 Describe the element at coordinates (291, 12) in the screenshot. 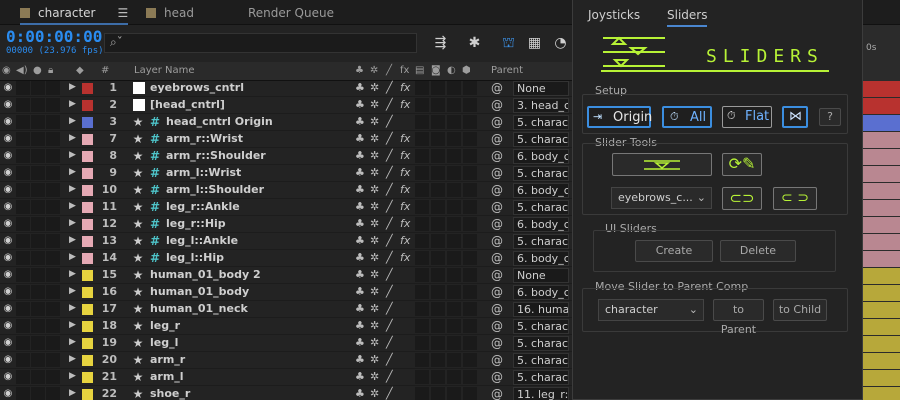

I see `tab-render-queue: Render Queue` at that location.